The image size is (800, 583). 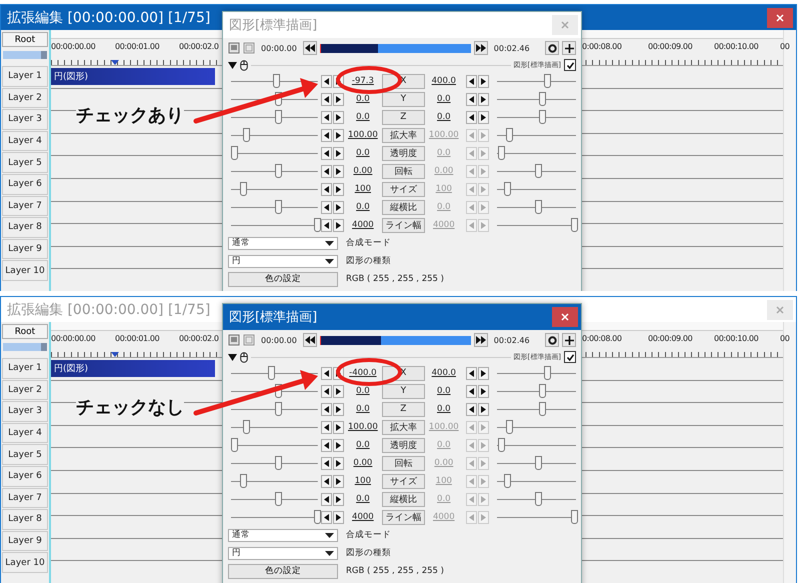 What do you see at coordinates (552, 340) in the screenshot?
I see `link-button` at bounding box center [552, 340].